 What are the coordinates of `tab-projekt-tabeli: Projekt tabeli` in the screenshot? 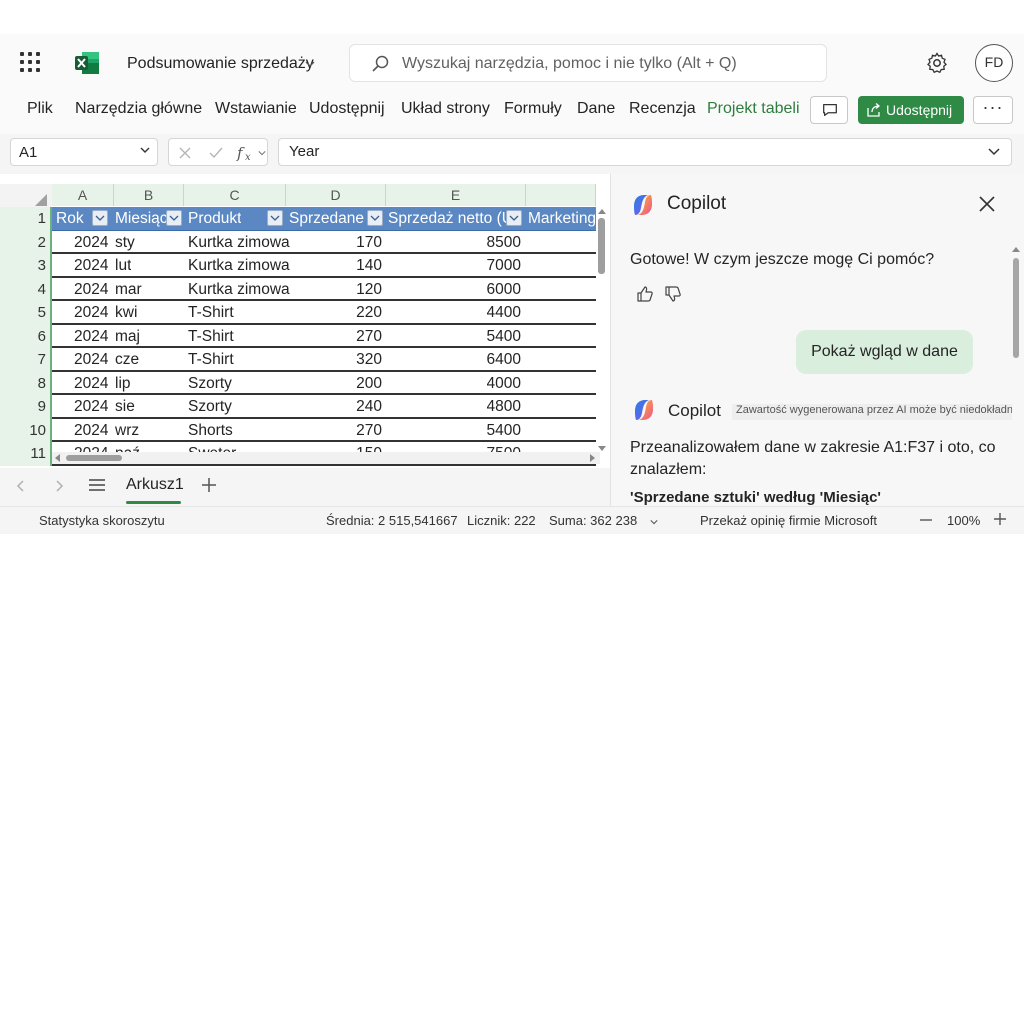 It's located at (753, 109).